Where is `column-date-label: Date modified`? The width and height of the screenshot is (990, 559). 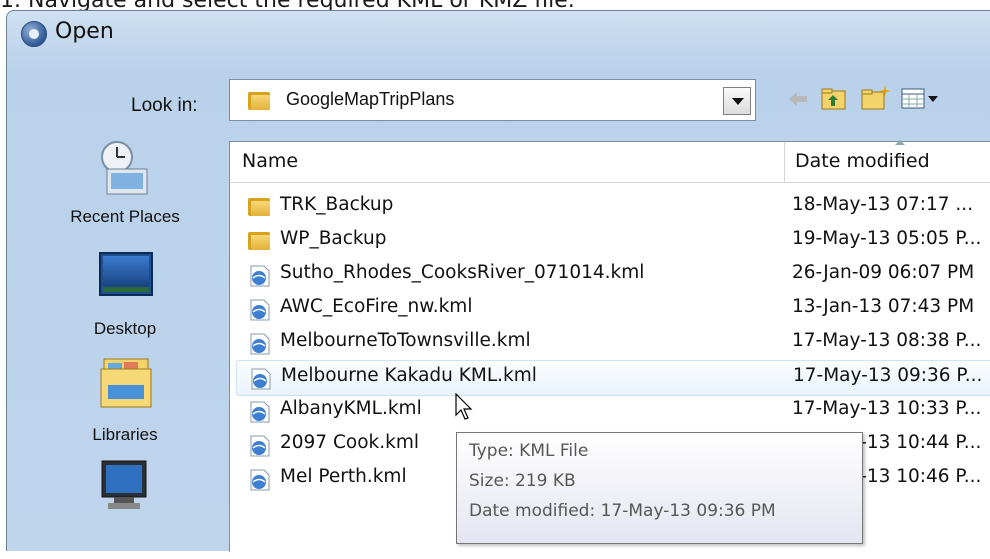
column-date-label: Date modified is located at coordinates (862, 161).